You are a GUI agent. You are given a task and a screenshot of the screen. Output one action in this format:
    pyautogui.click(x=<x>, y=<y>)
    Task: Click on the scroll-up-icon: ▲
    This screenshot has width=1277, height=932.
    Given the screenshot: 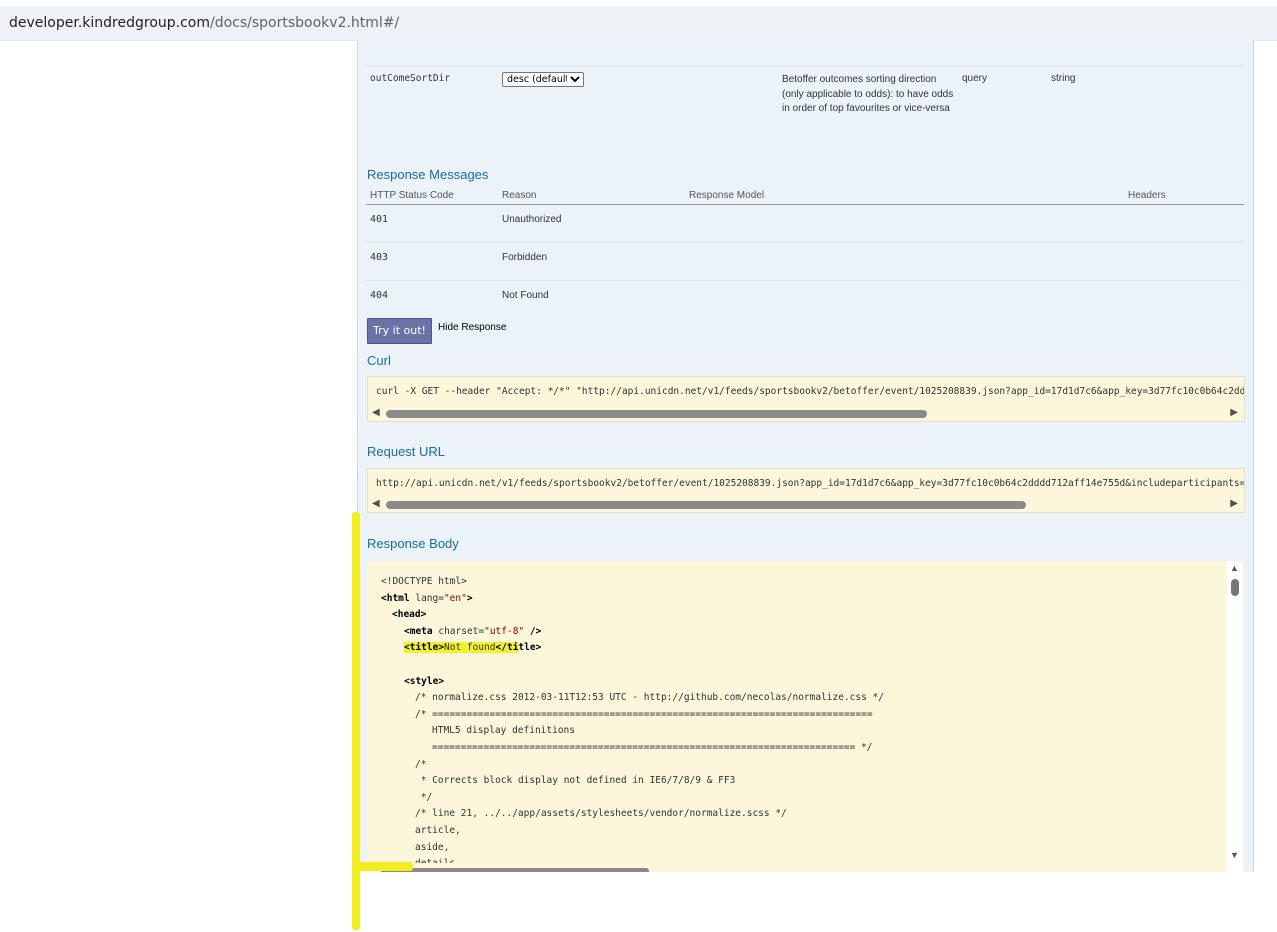 What is the action you would take?
    pyautogui.click(x=1234, y=568)
    